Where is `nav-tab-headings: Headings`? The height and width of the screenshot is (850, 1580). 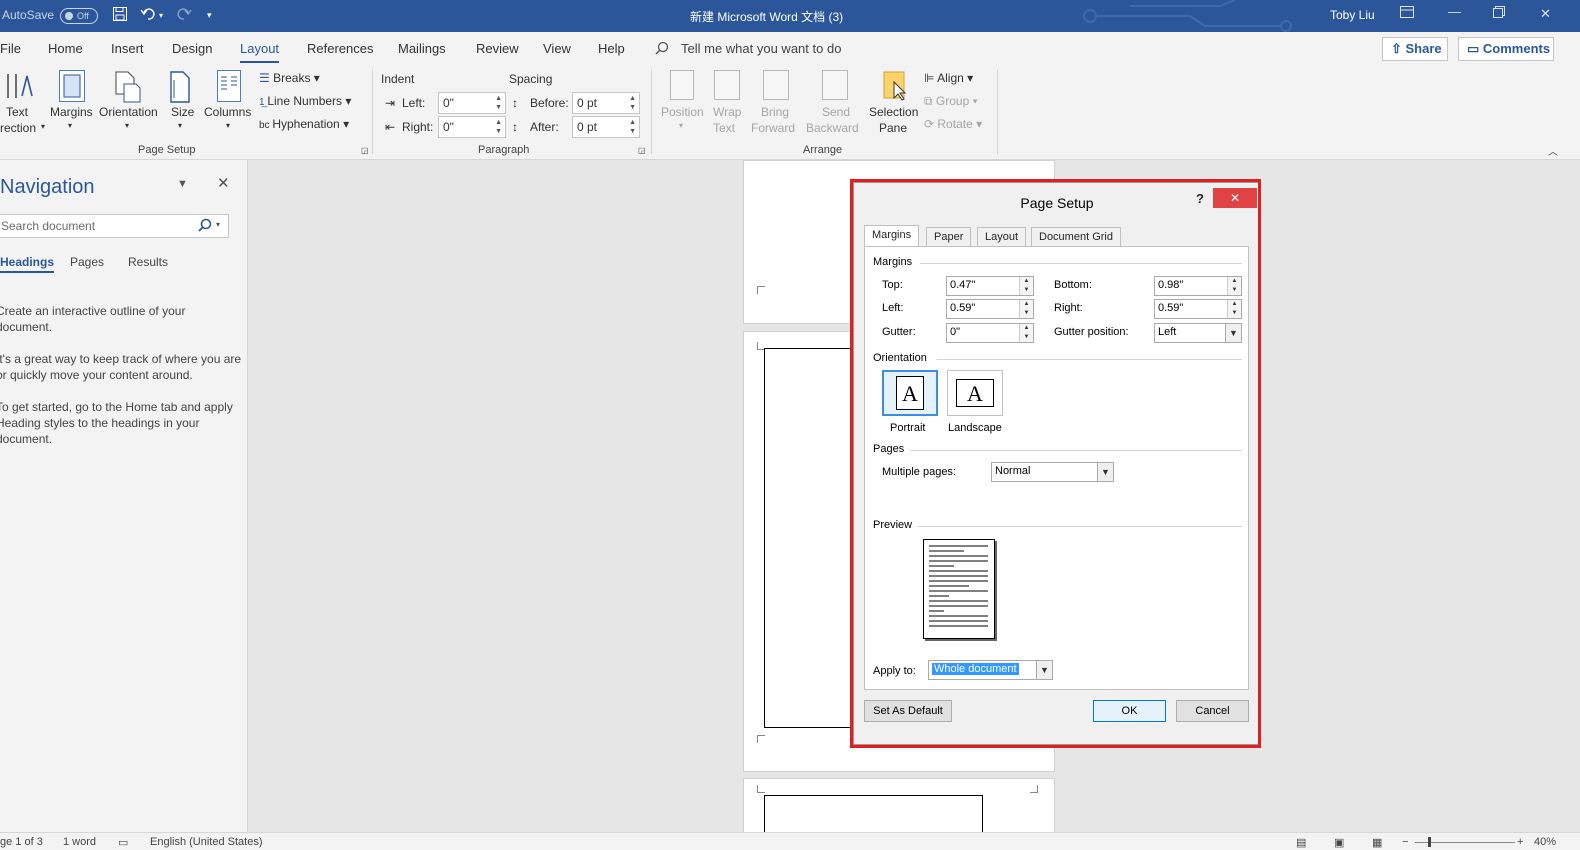
nav-tab-headings: Headings is located at coordinates (27, 264).